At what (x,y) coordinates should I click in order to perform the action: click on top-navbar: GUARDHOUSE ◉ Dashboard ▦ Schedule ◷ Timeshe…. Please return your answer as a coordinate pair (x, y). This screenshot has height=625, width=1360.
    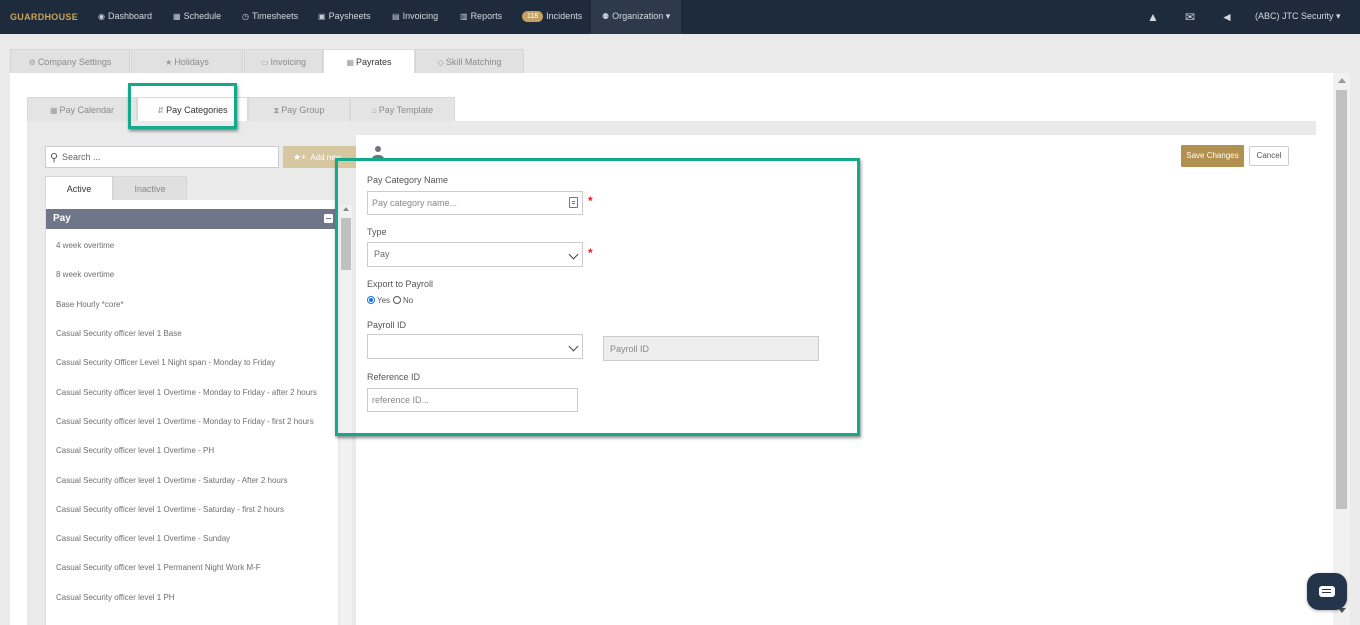
    Looking at the image, I should click on (680, 17).